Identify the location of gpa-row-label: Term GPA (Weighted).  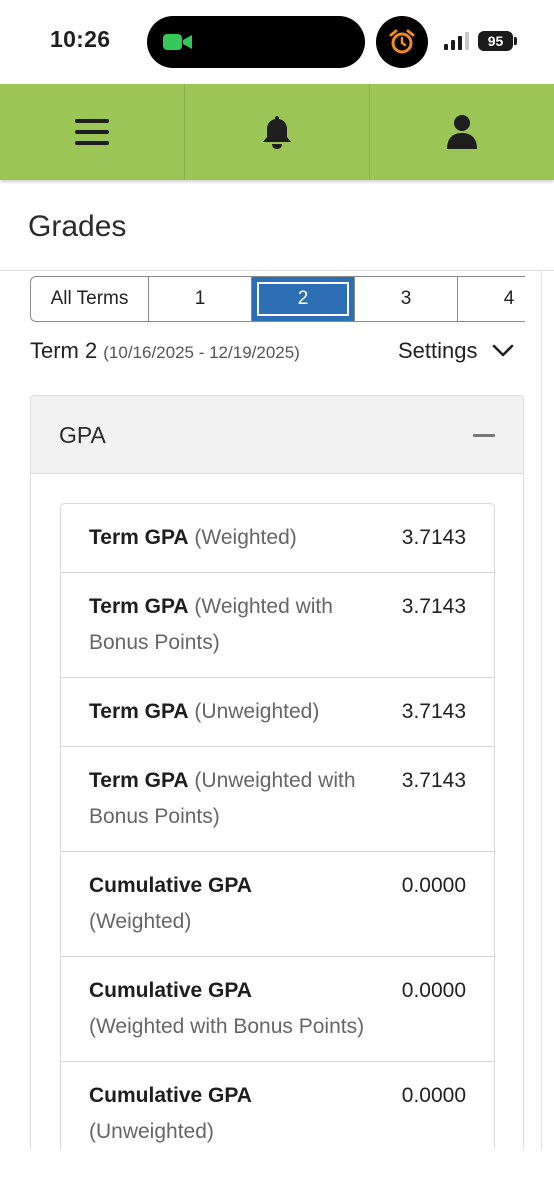
(234, 538).